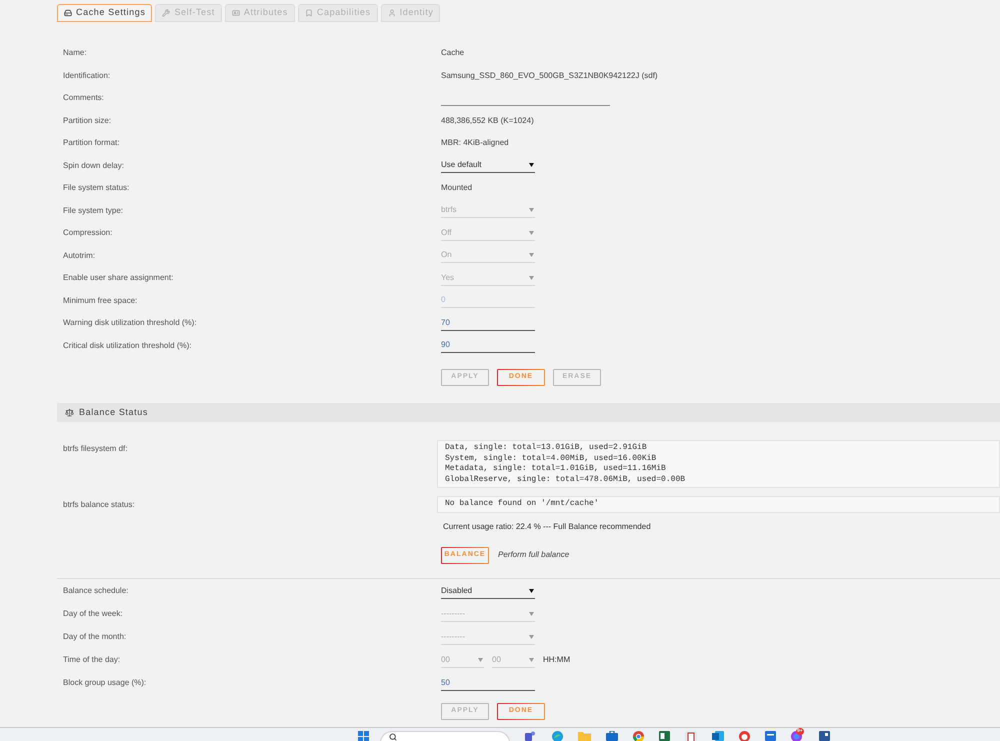  Describe the element at coordinates (118, 278) in the screenshot. I see `field-label: Enable user share assignment:` at that location.